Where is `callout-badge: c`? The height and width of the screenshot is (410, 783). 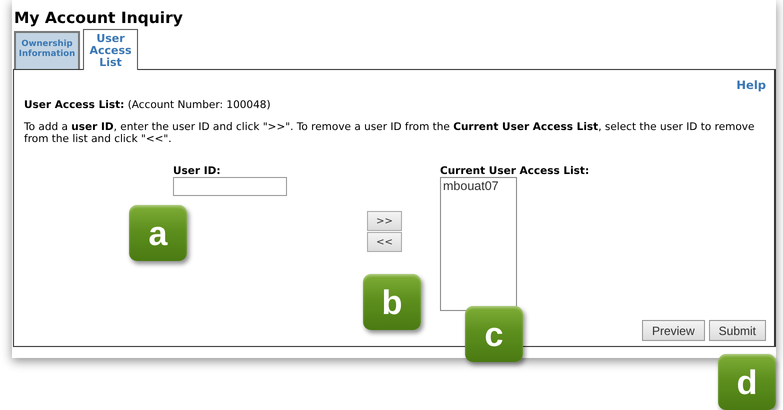
callout-badge: c is located at coordinates (494, 334).